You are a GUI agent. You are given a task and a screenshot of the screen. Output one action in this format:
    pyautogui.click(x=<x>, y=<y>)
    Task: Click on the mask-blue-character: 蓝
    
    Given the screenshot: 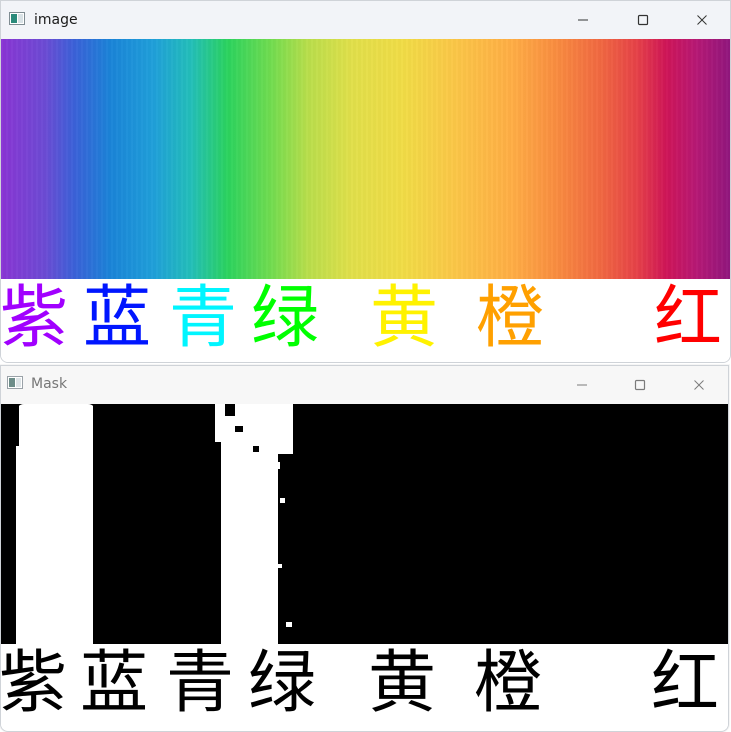 What is the action you would take?
    pyautogui.click(x=114, y=683)
    